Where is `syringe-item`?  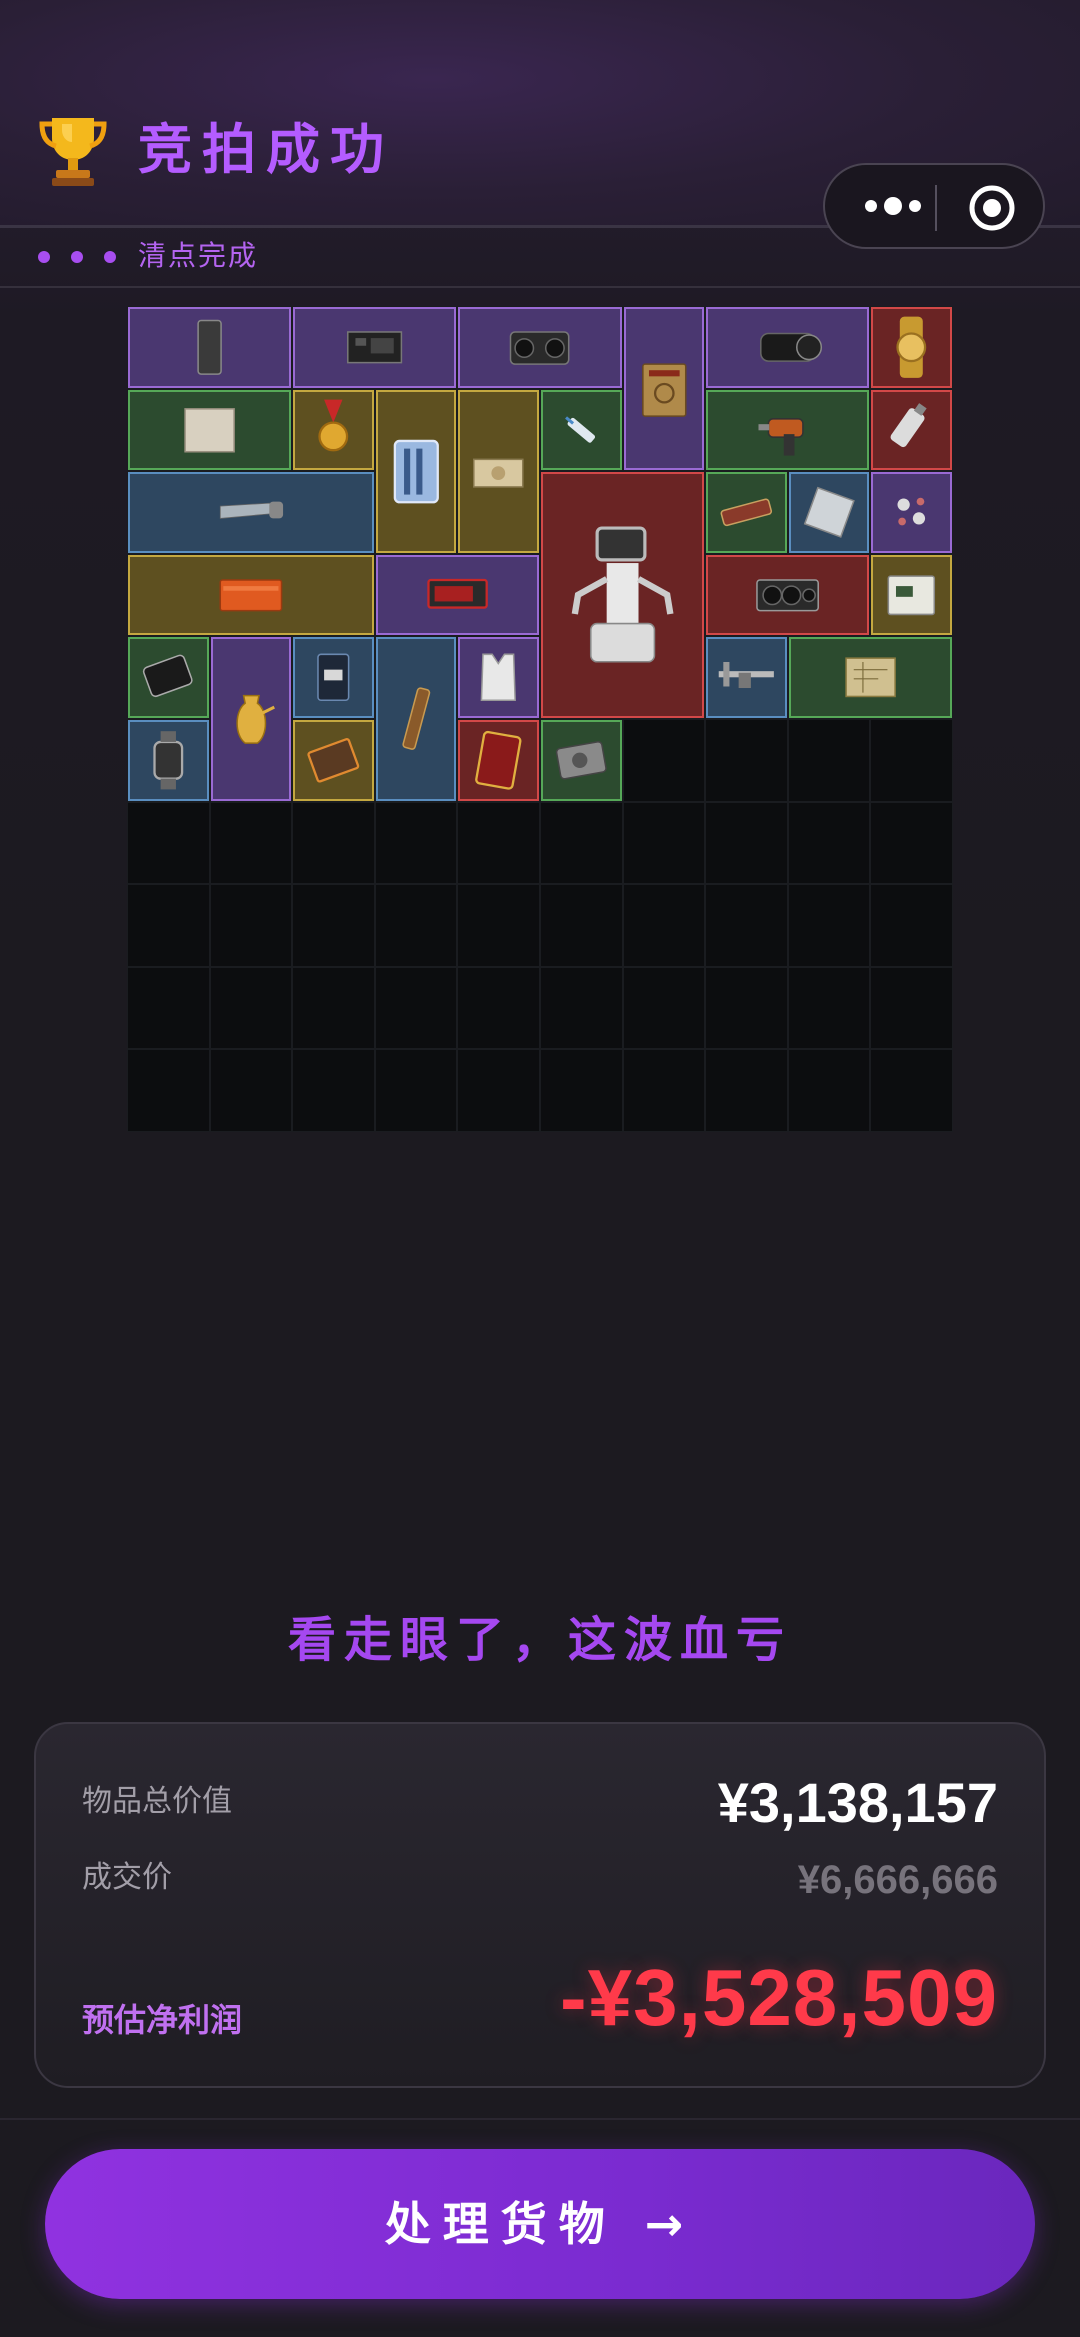
syringe-item is located at coordinates (581, 430).